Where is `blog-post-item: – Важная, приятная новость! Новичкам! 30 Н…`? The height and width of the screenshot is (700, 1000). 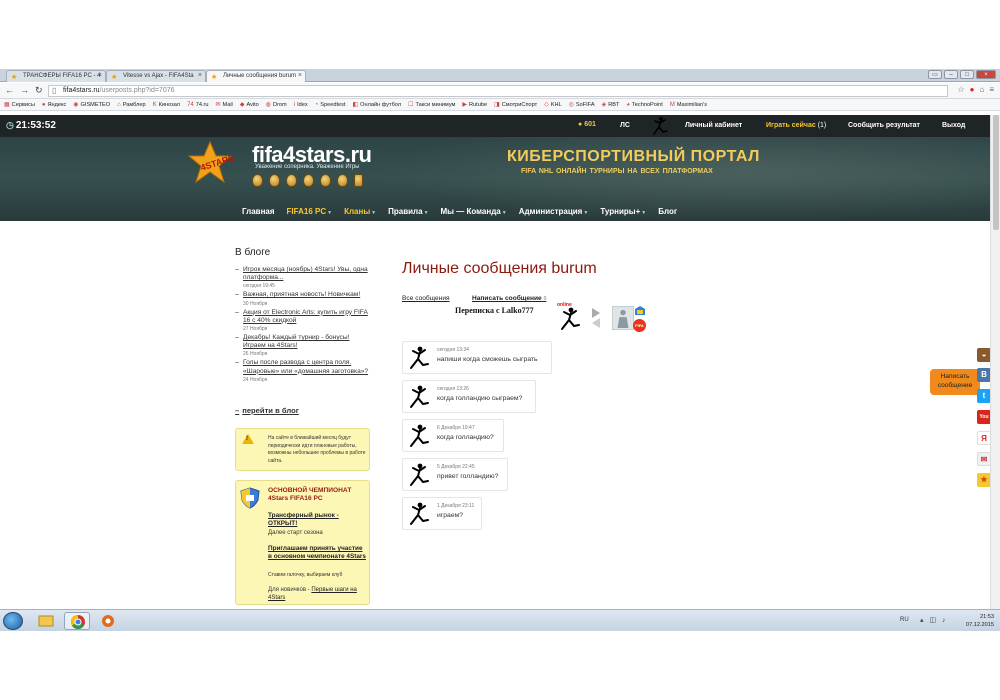
blog-post-item: – Важная, приятная новость! Новичкам! 30 Н… is located at coordinates (302, 298).